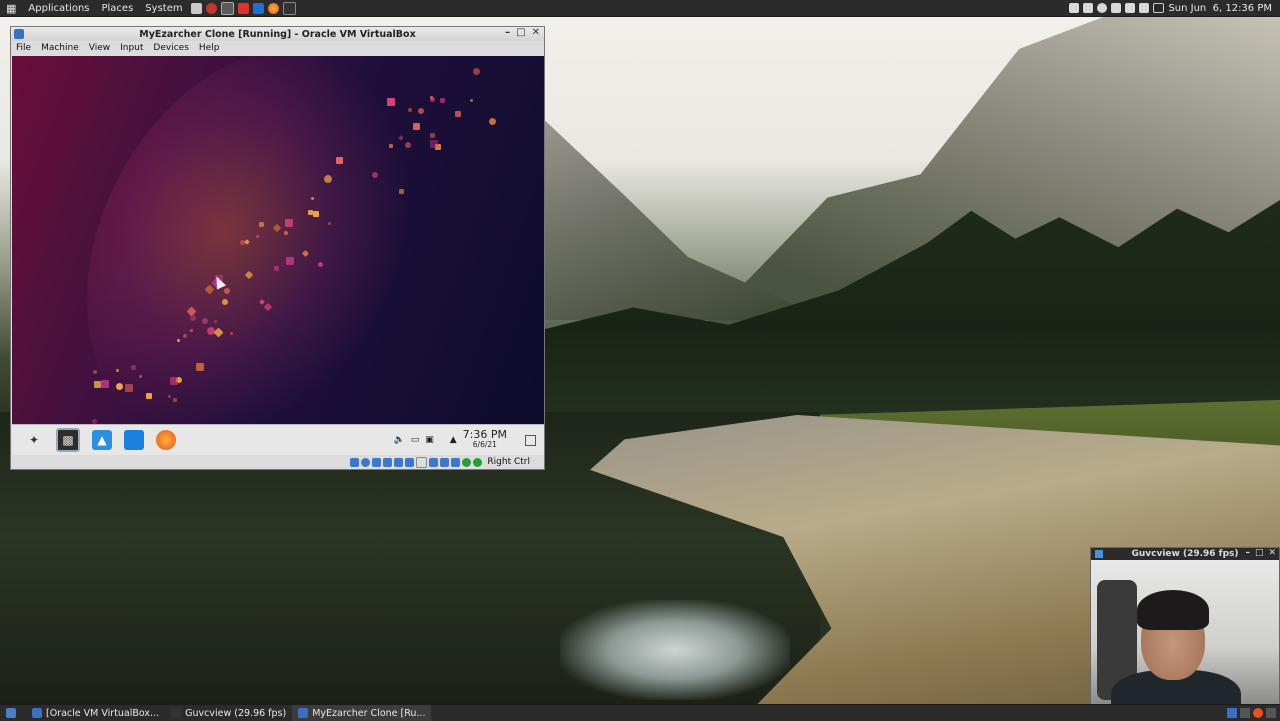 This screenshot has width=1280, height=721. I want to click on record-indicator-icon, so click(1102, 8).